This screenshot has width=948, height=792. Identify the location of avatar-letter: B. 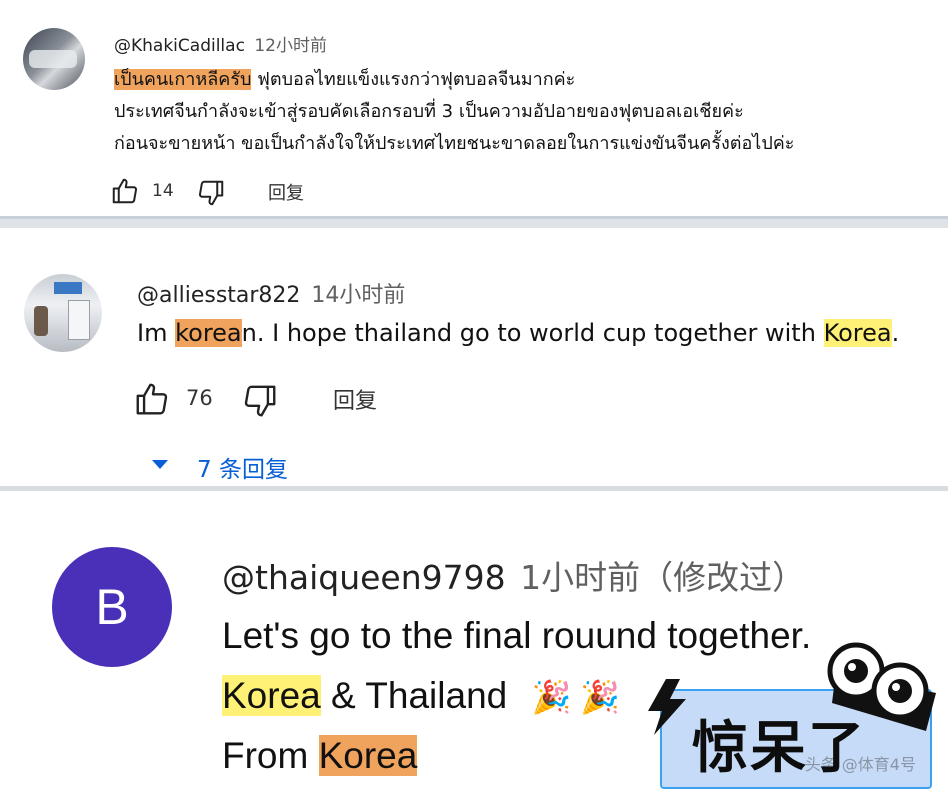
(112, 607).